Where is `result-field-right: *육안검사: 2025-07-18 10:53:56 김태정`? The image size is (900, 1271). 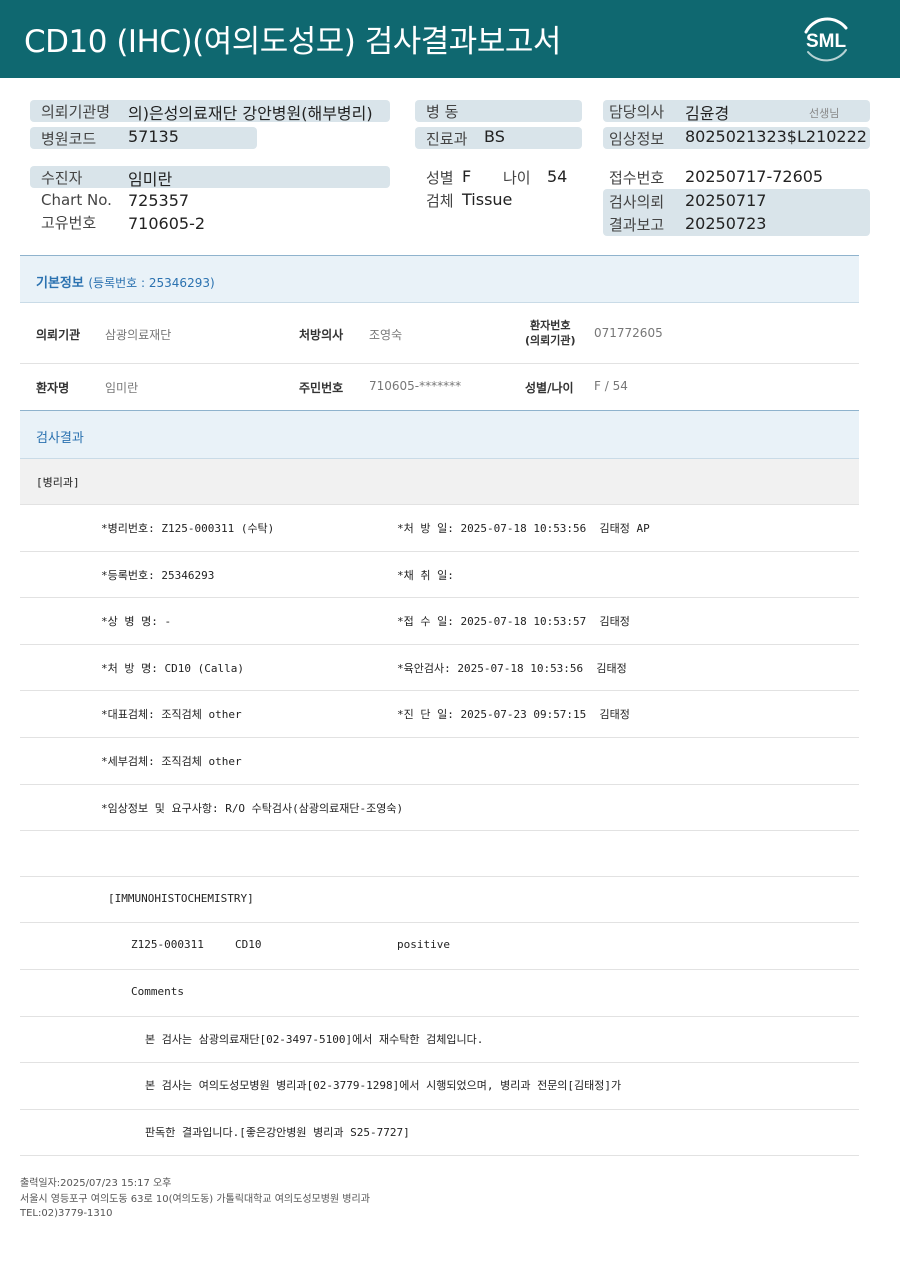 result-field-right: *육안검사: 2025-07-18 10:53:56 김태정 is located at coordinates (512, 668).